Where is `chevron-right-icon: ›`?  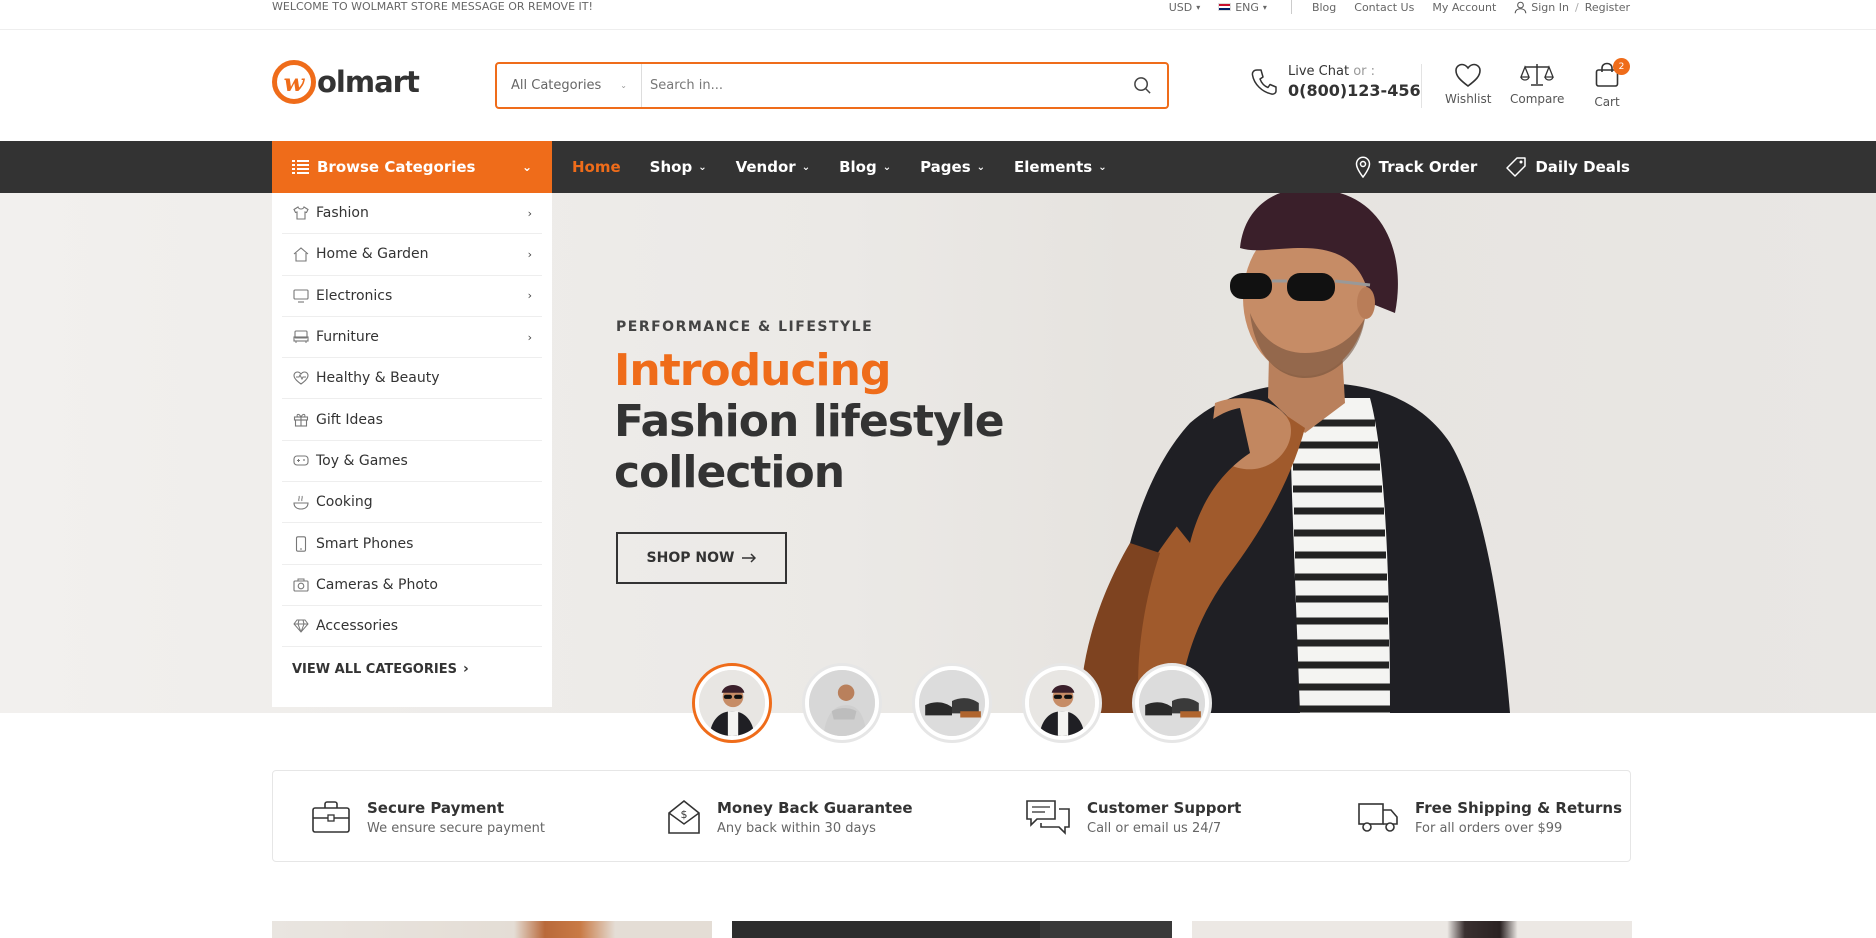 chevron-right-icon: › is located at coordinates (529, 213).